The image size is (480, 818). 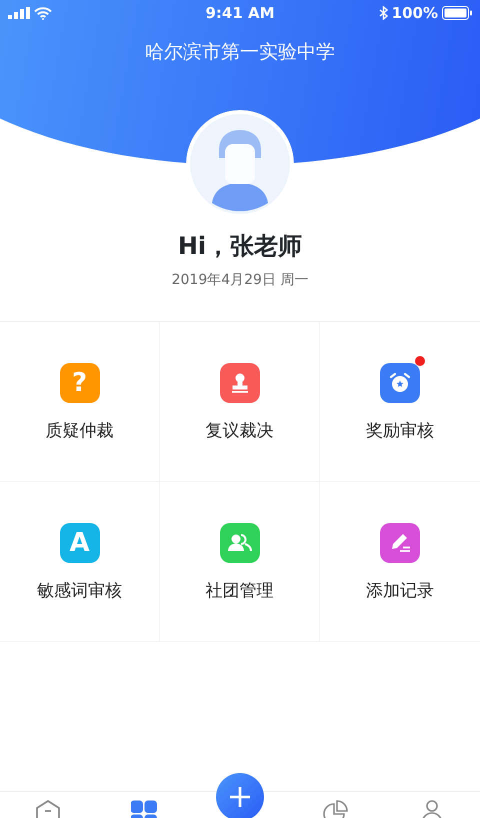 I want to click on alarm-clock-icon, so click(x=400, y=383).